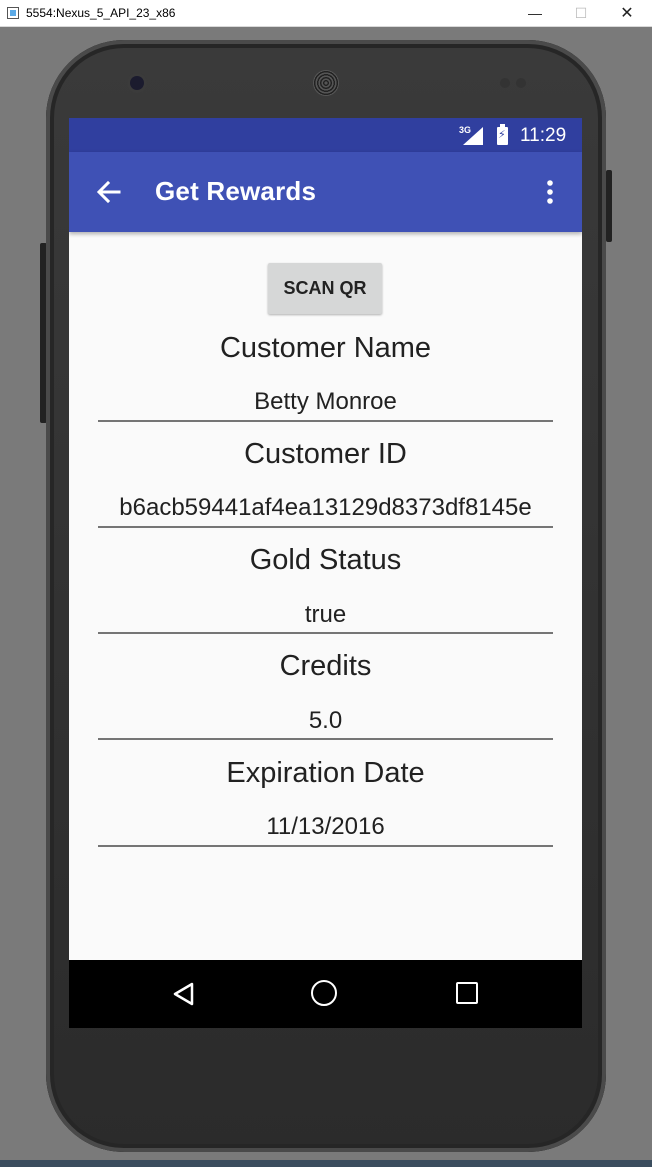 The height and width of the screenshot is (1167, 652). Describe the element at coordinates (325, 615) in the screenshot. I see `gold-status-field: true` at that location.